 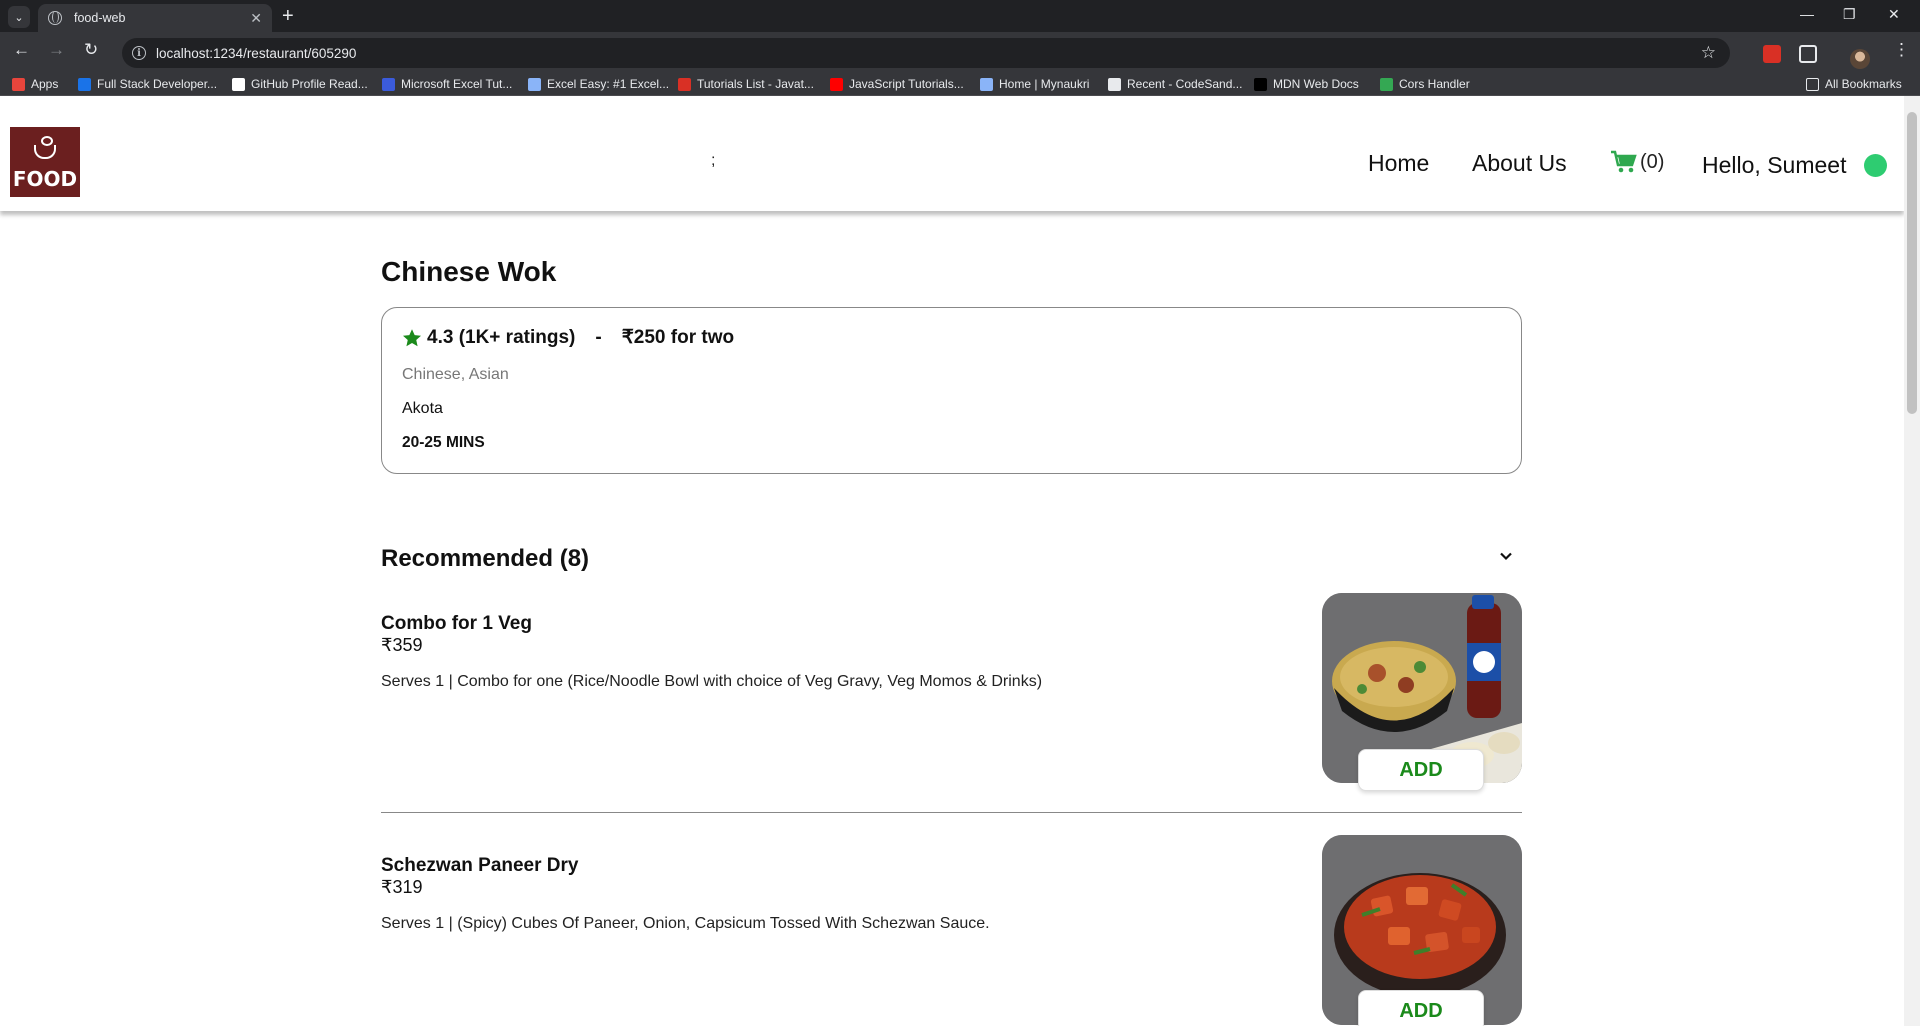 What do you see at coordinates (1708, 53) in the screenshot?
I see `bookmark-star-icon: ☆` at bounding box center [1708, 53].